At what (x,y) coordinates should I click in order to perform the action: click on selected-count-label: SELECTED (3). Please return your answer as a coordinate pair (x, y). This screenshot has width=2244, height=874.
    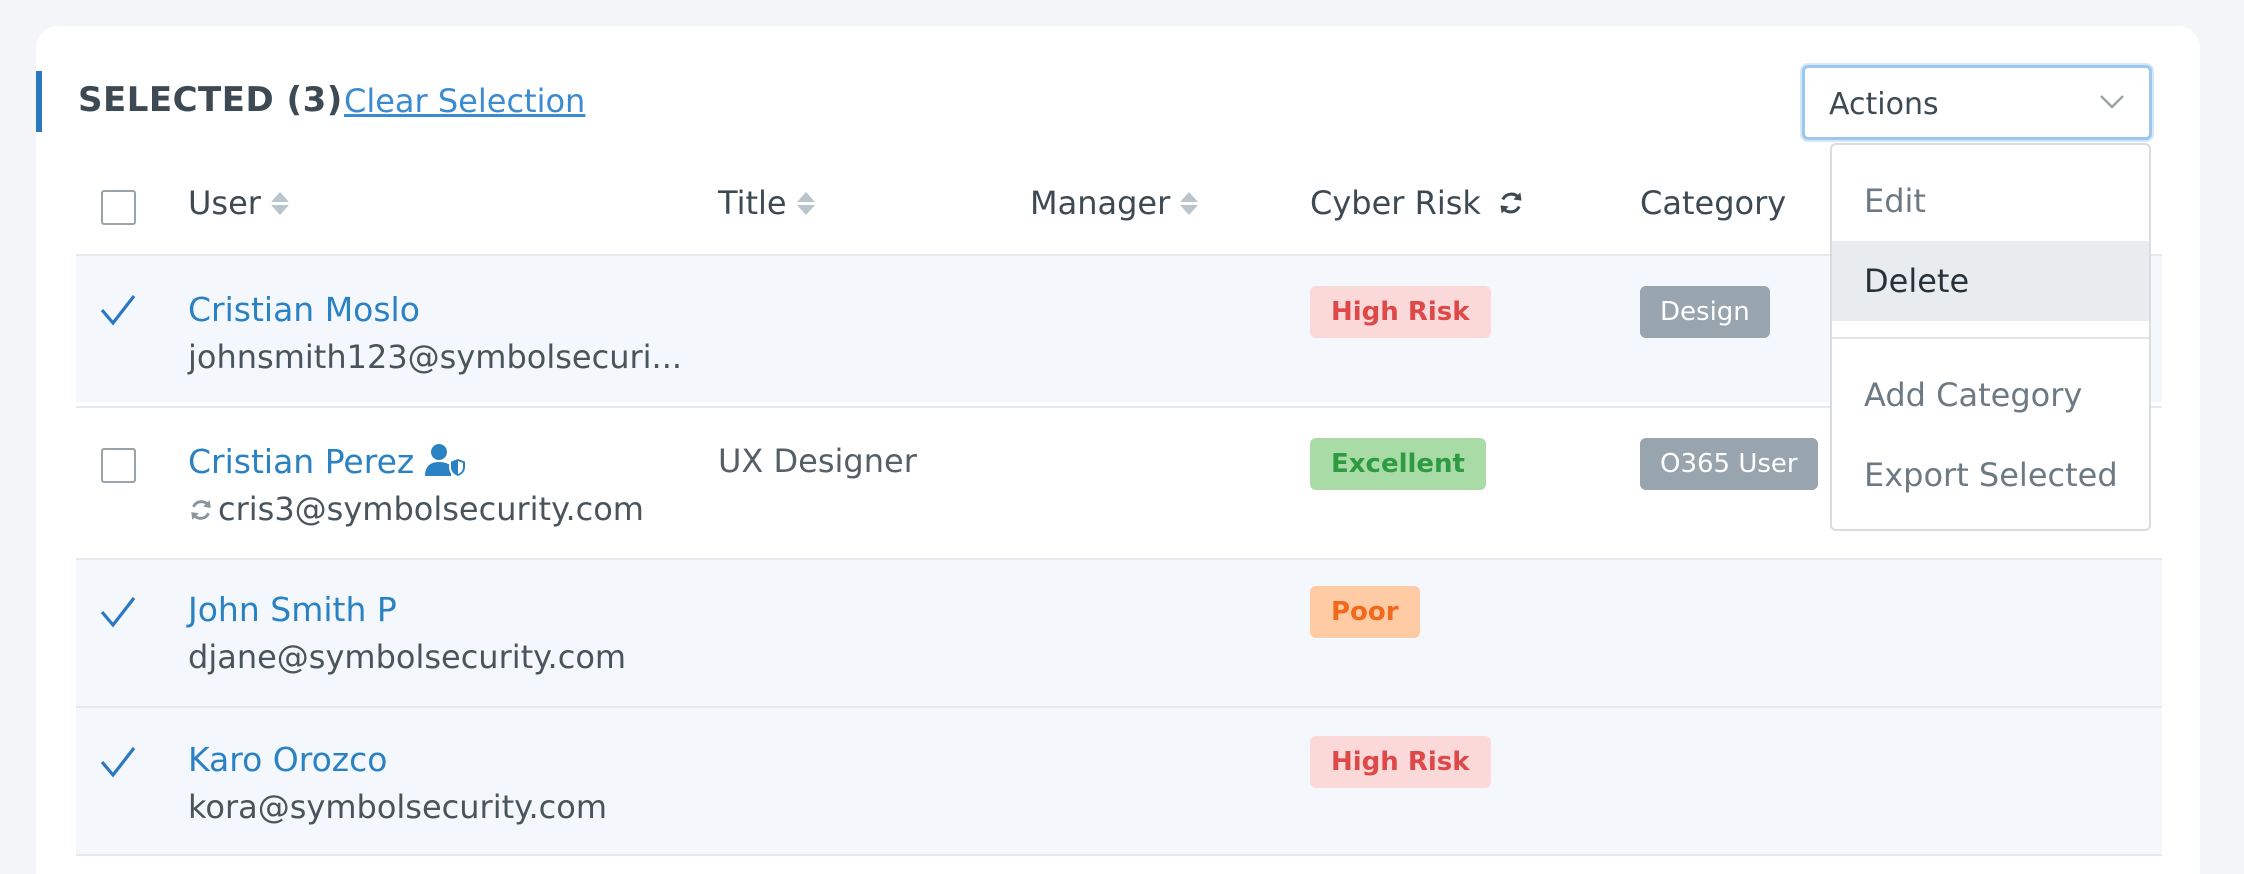
    Looking at the image, I should click on (210, 100).